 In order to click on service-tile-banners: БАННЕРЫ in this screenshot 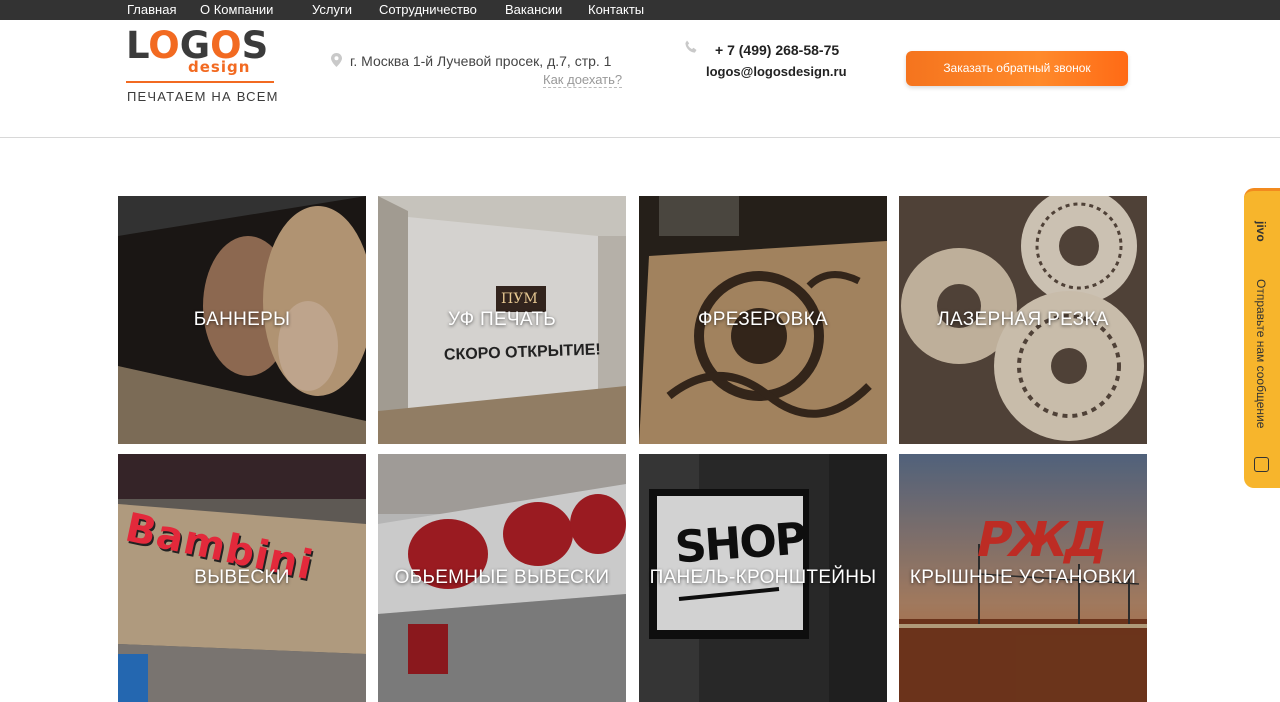, I will do `click(242, 320)`.